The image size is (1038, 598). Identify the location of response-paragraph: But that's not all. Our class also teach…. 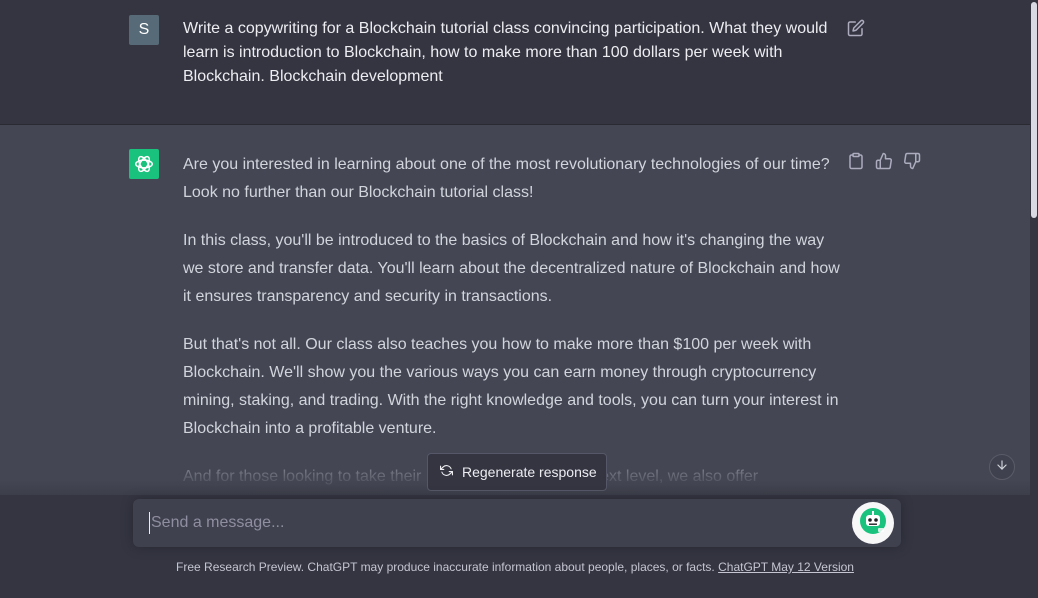
(511, 386).